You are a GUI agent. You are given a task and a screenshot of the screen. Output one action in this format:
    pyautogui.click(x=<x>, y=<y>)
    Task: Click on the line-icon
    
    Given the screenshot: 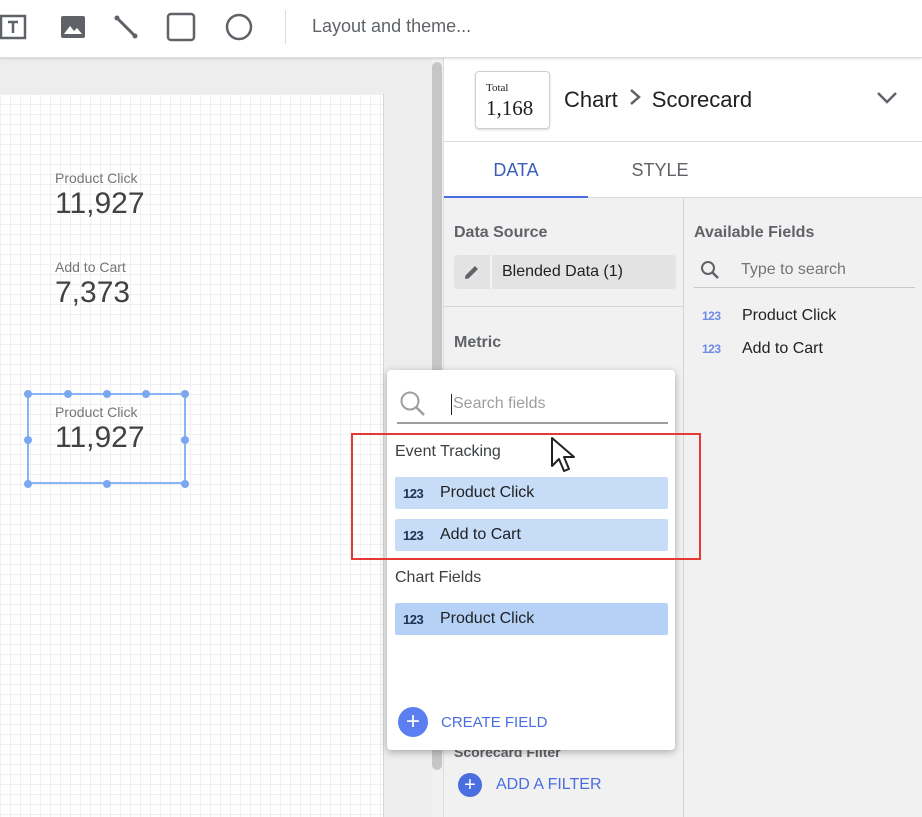 What is the action you would take?
    pyautogui.click(x=126, y=27)
    